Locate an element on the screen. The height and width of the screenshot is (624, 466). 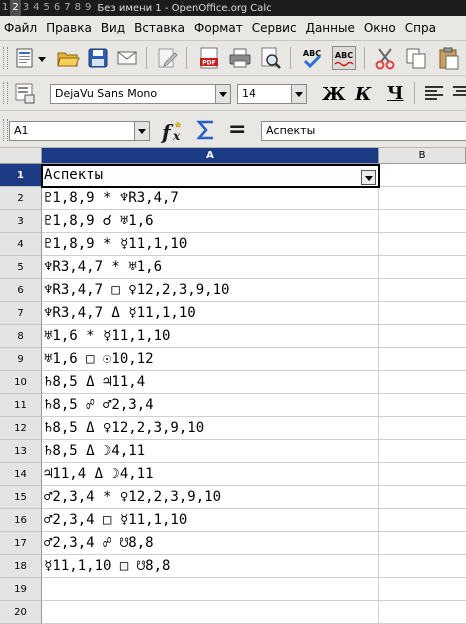
row-header: 20 is located at coordinates (21, 612).